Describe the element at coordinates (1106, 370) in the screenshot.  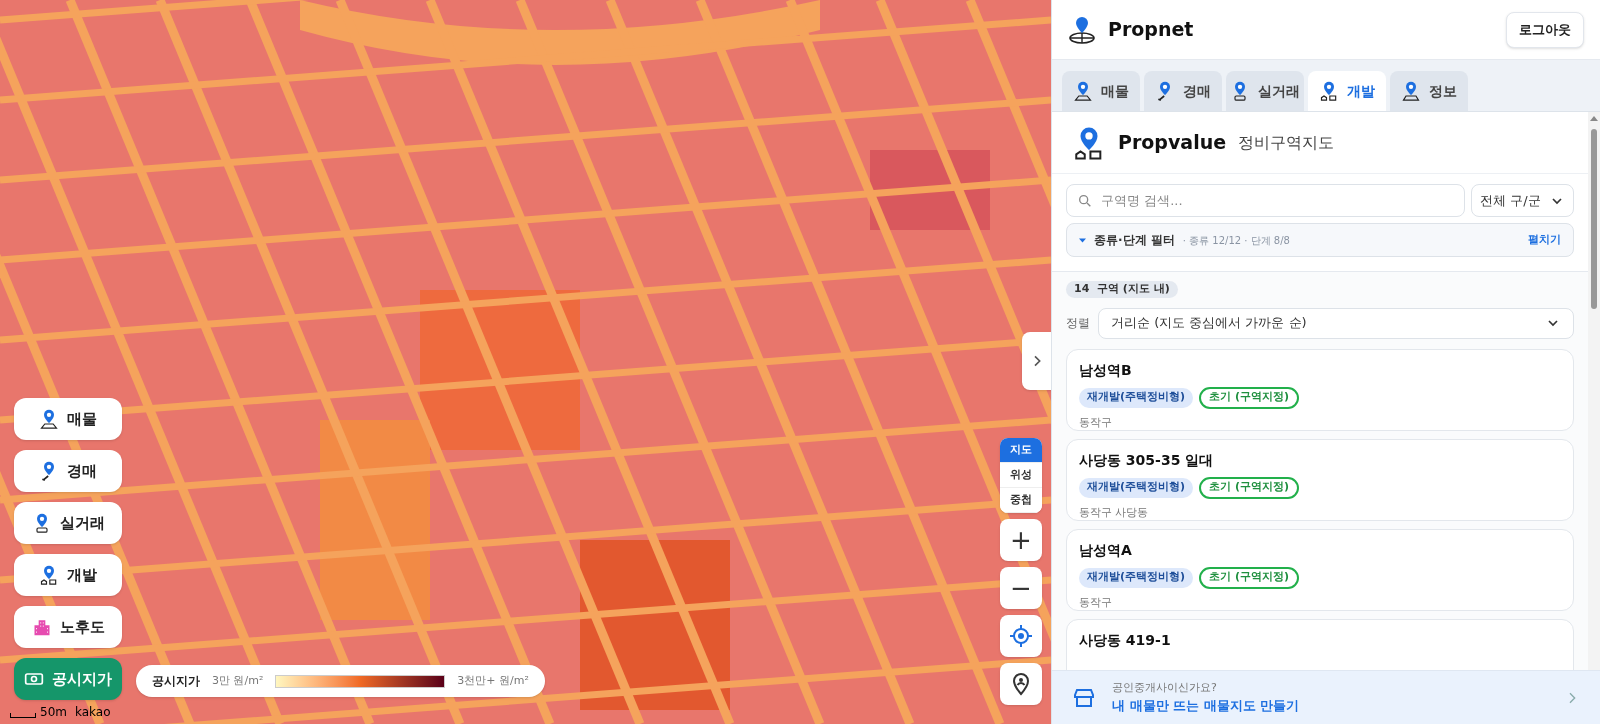
I see `zone-name: 남성역B` at that location.